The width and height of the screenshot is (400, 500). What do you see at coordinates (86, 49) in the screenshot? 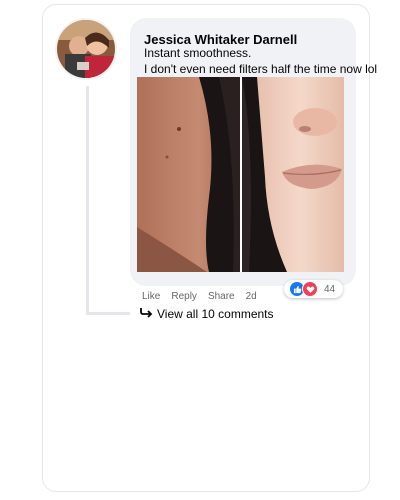
I see `avatar` at bounding box center [86, 49].